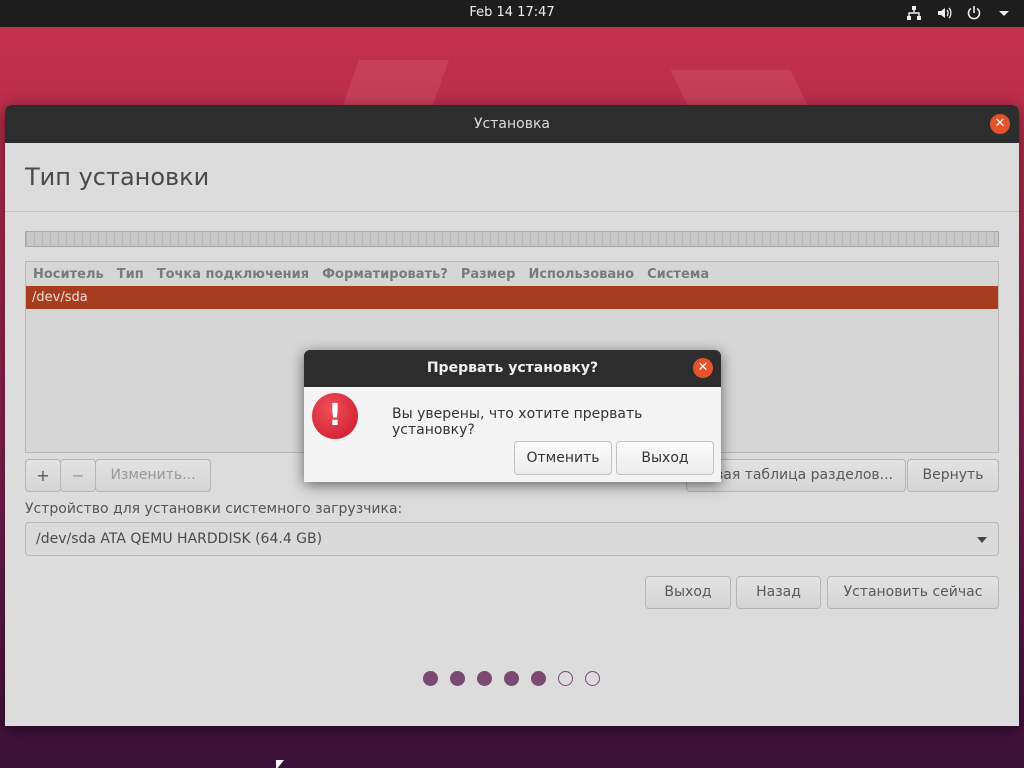 Image resolution: width=1024 pixels, height=768 pixels. What do you see at coordinates (130, 274) in the screenshot?
I see `column-header-type: Тип` at bounding box center [130, 274].